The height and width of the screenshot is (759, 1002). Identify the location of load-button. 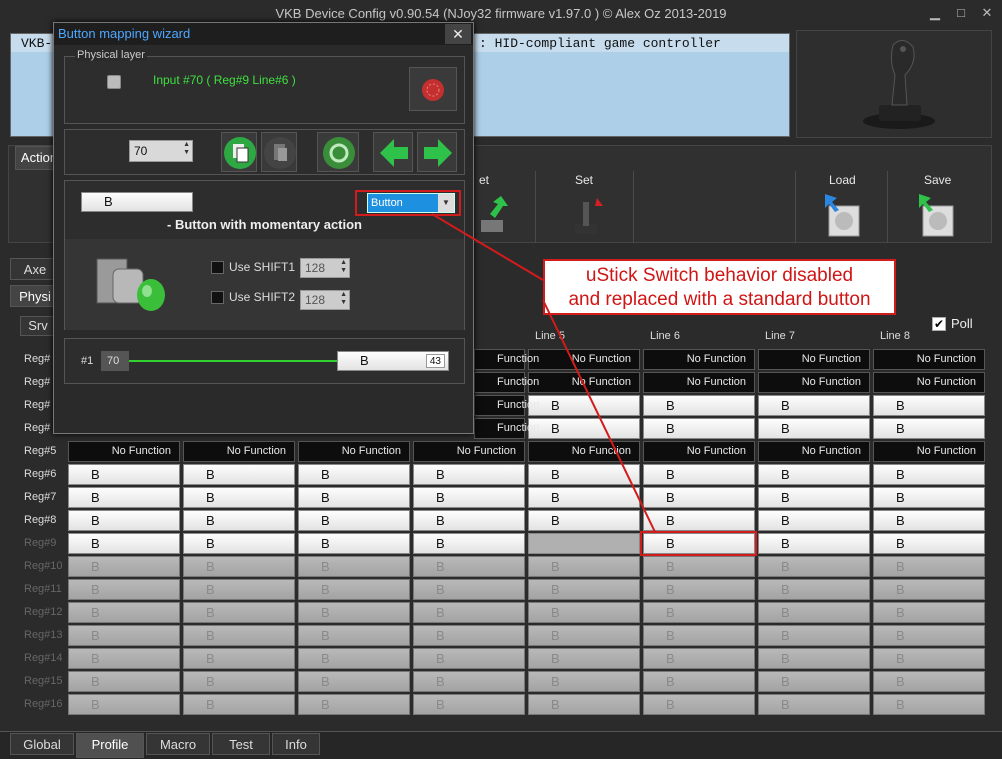
(843, 215).